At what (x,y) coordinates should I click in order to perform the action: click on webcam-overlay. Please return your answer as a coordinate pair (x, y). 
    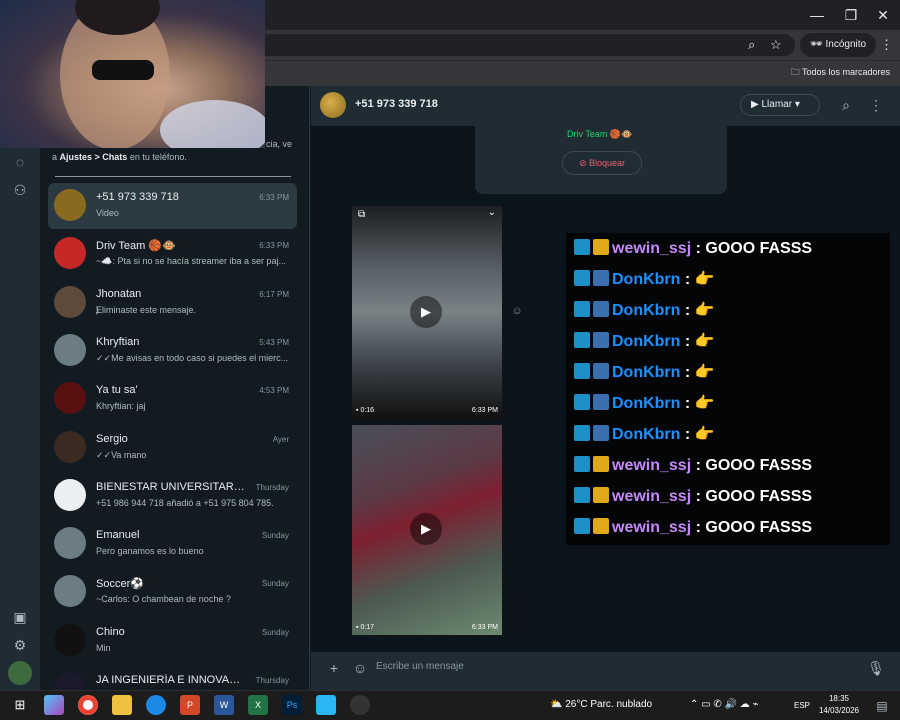
    Looking at the image, I should click on (132, 74).